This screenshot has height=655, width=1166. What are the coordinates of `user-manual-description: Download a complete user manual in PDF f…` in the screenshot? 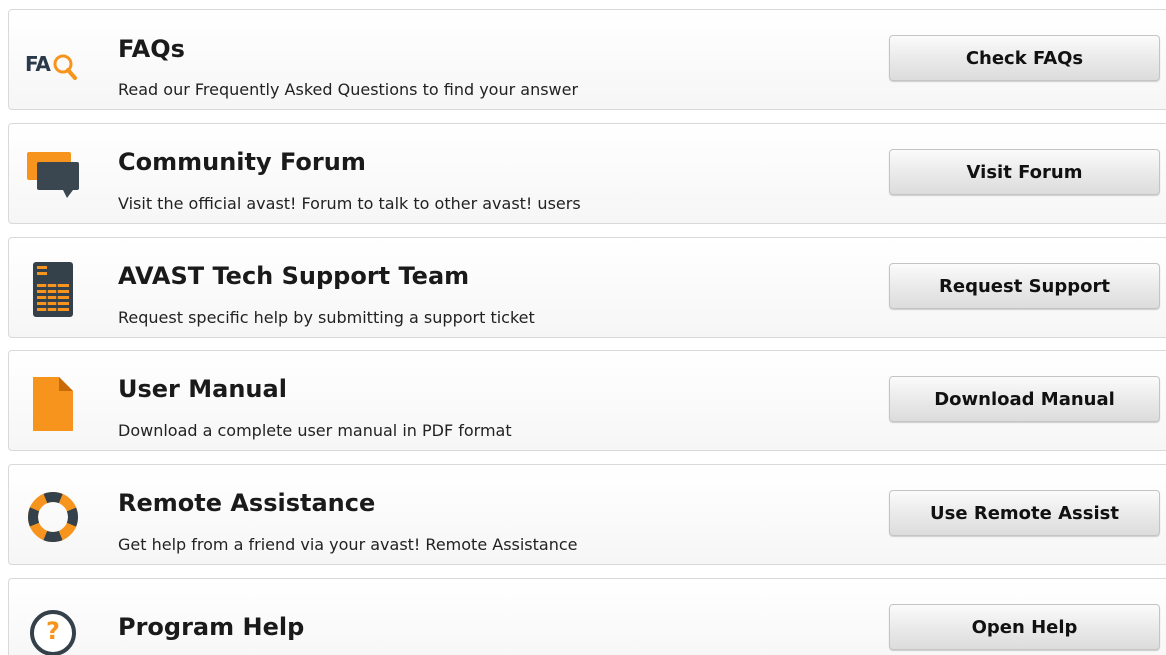 It's located at (315, 430).